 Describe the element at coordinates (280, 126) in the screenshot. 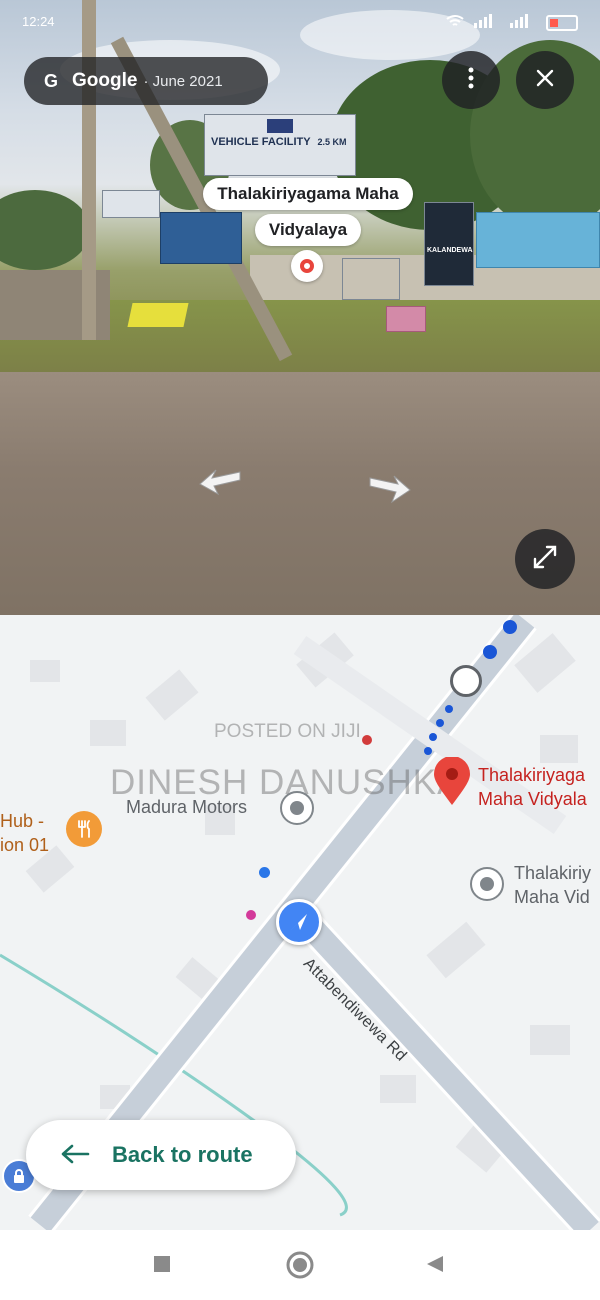

I see `sign-logo` at that location.